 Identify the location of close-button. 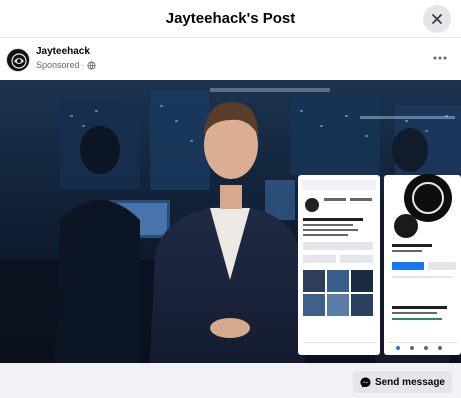
(437, 19).